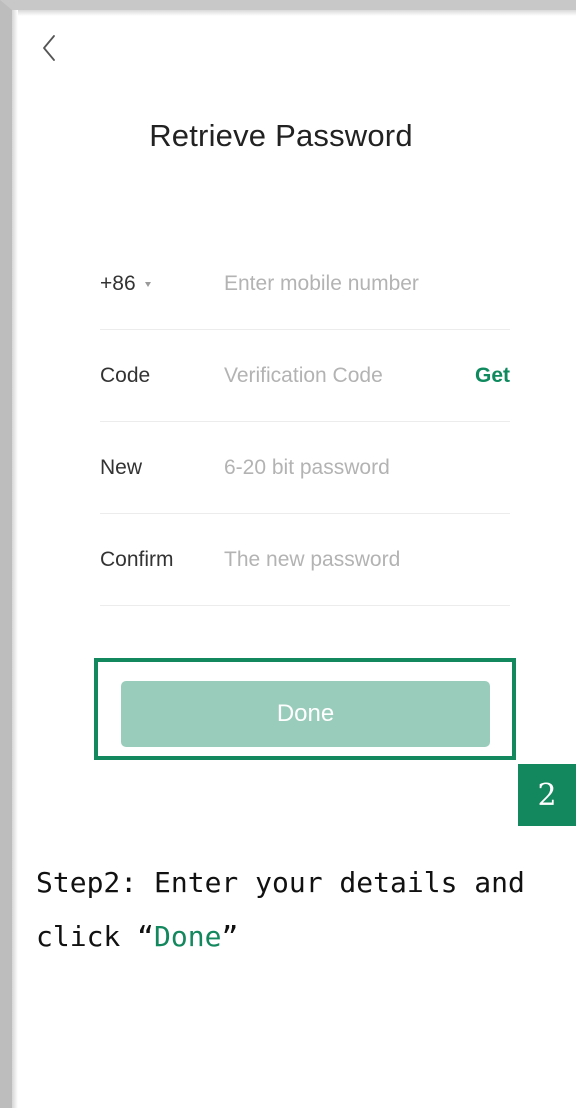  Describe the element at coordinates (121, 467) in the screenshot. I see `new-password-label: New` at that location.